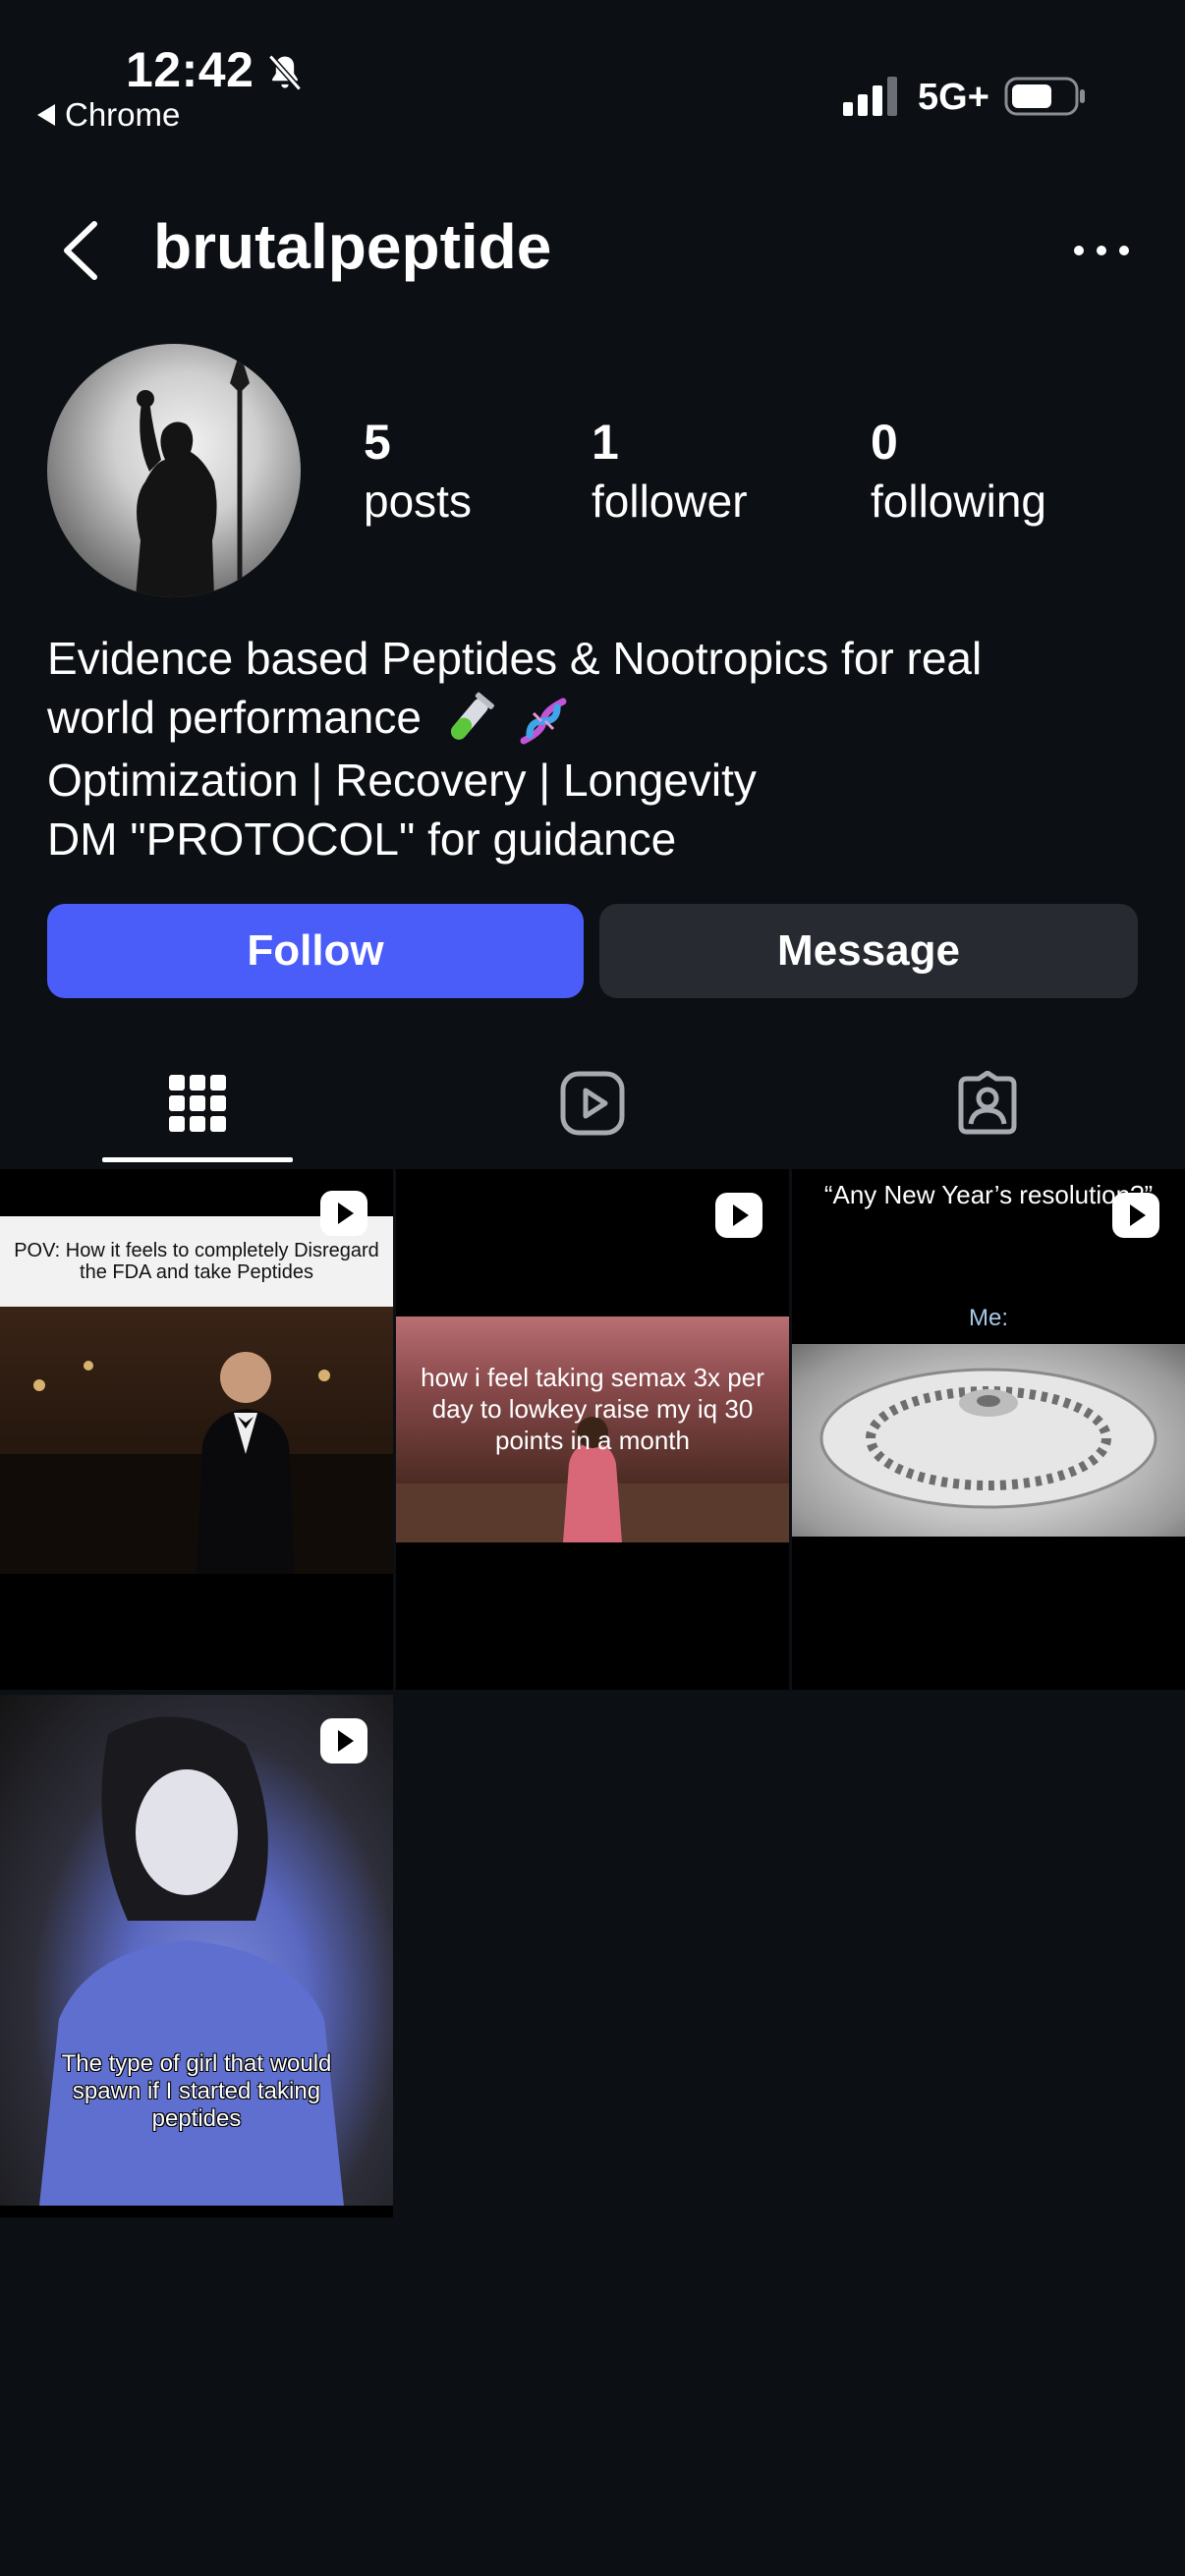 The height and width of the screenshot is (2576, 1185). I want to click on stat-following-count: 0, so click(885, 442).